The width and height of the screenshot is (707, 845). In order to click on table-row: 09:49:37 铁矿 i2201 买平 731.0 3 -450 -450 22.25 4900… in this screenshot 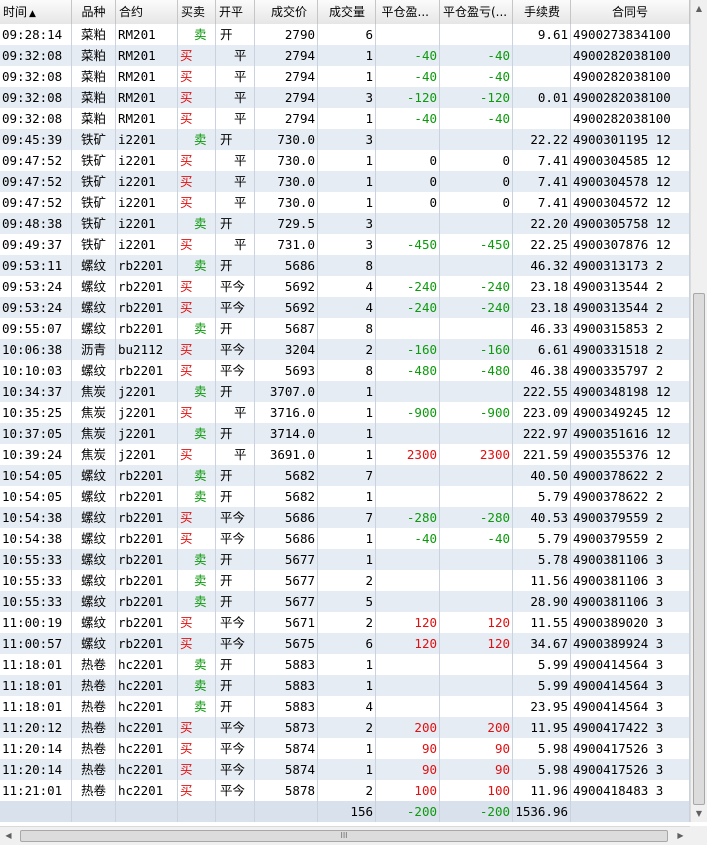, I will do `click(345, 244)`.